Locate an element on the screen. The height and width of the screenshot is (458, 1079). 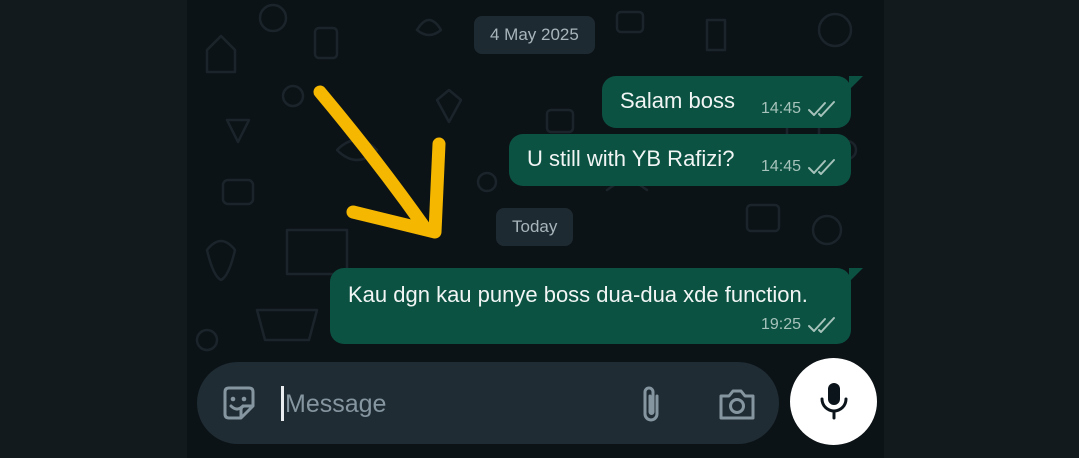
microphone-icon is located at coordinates (834, 401).